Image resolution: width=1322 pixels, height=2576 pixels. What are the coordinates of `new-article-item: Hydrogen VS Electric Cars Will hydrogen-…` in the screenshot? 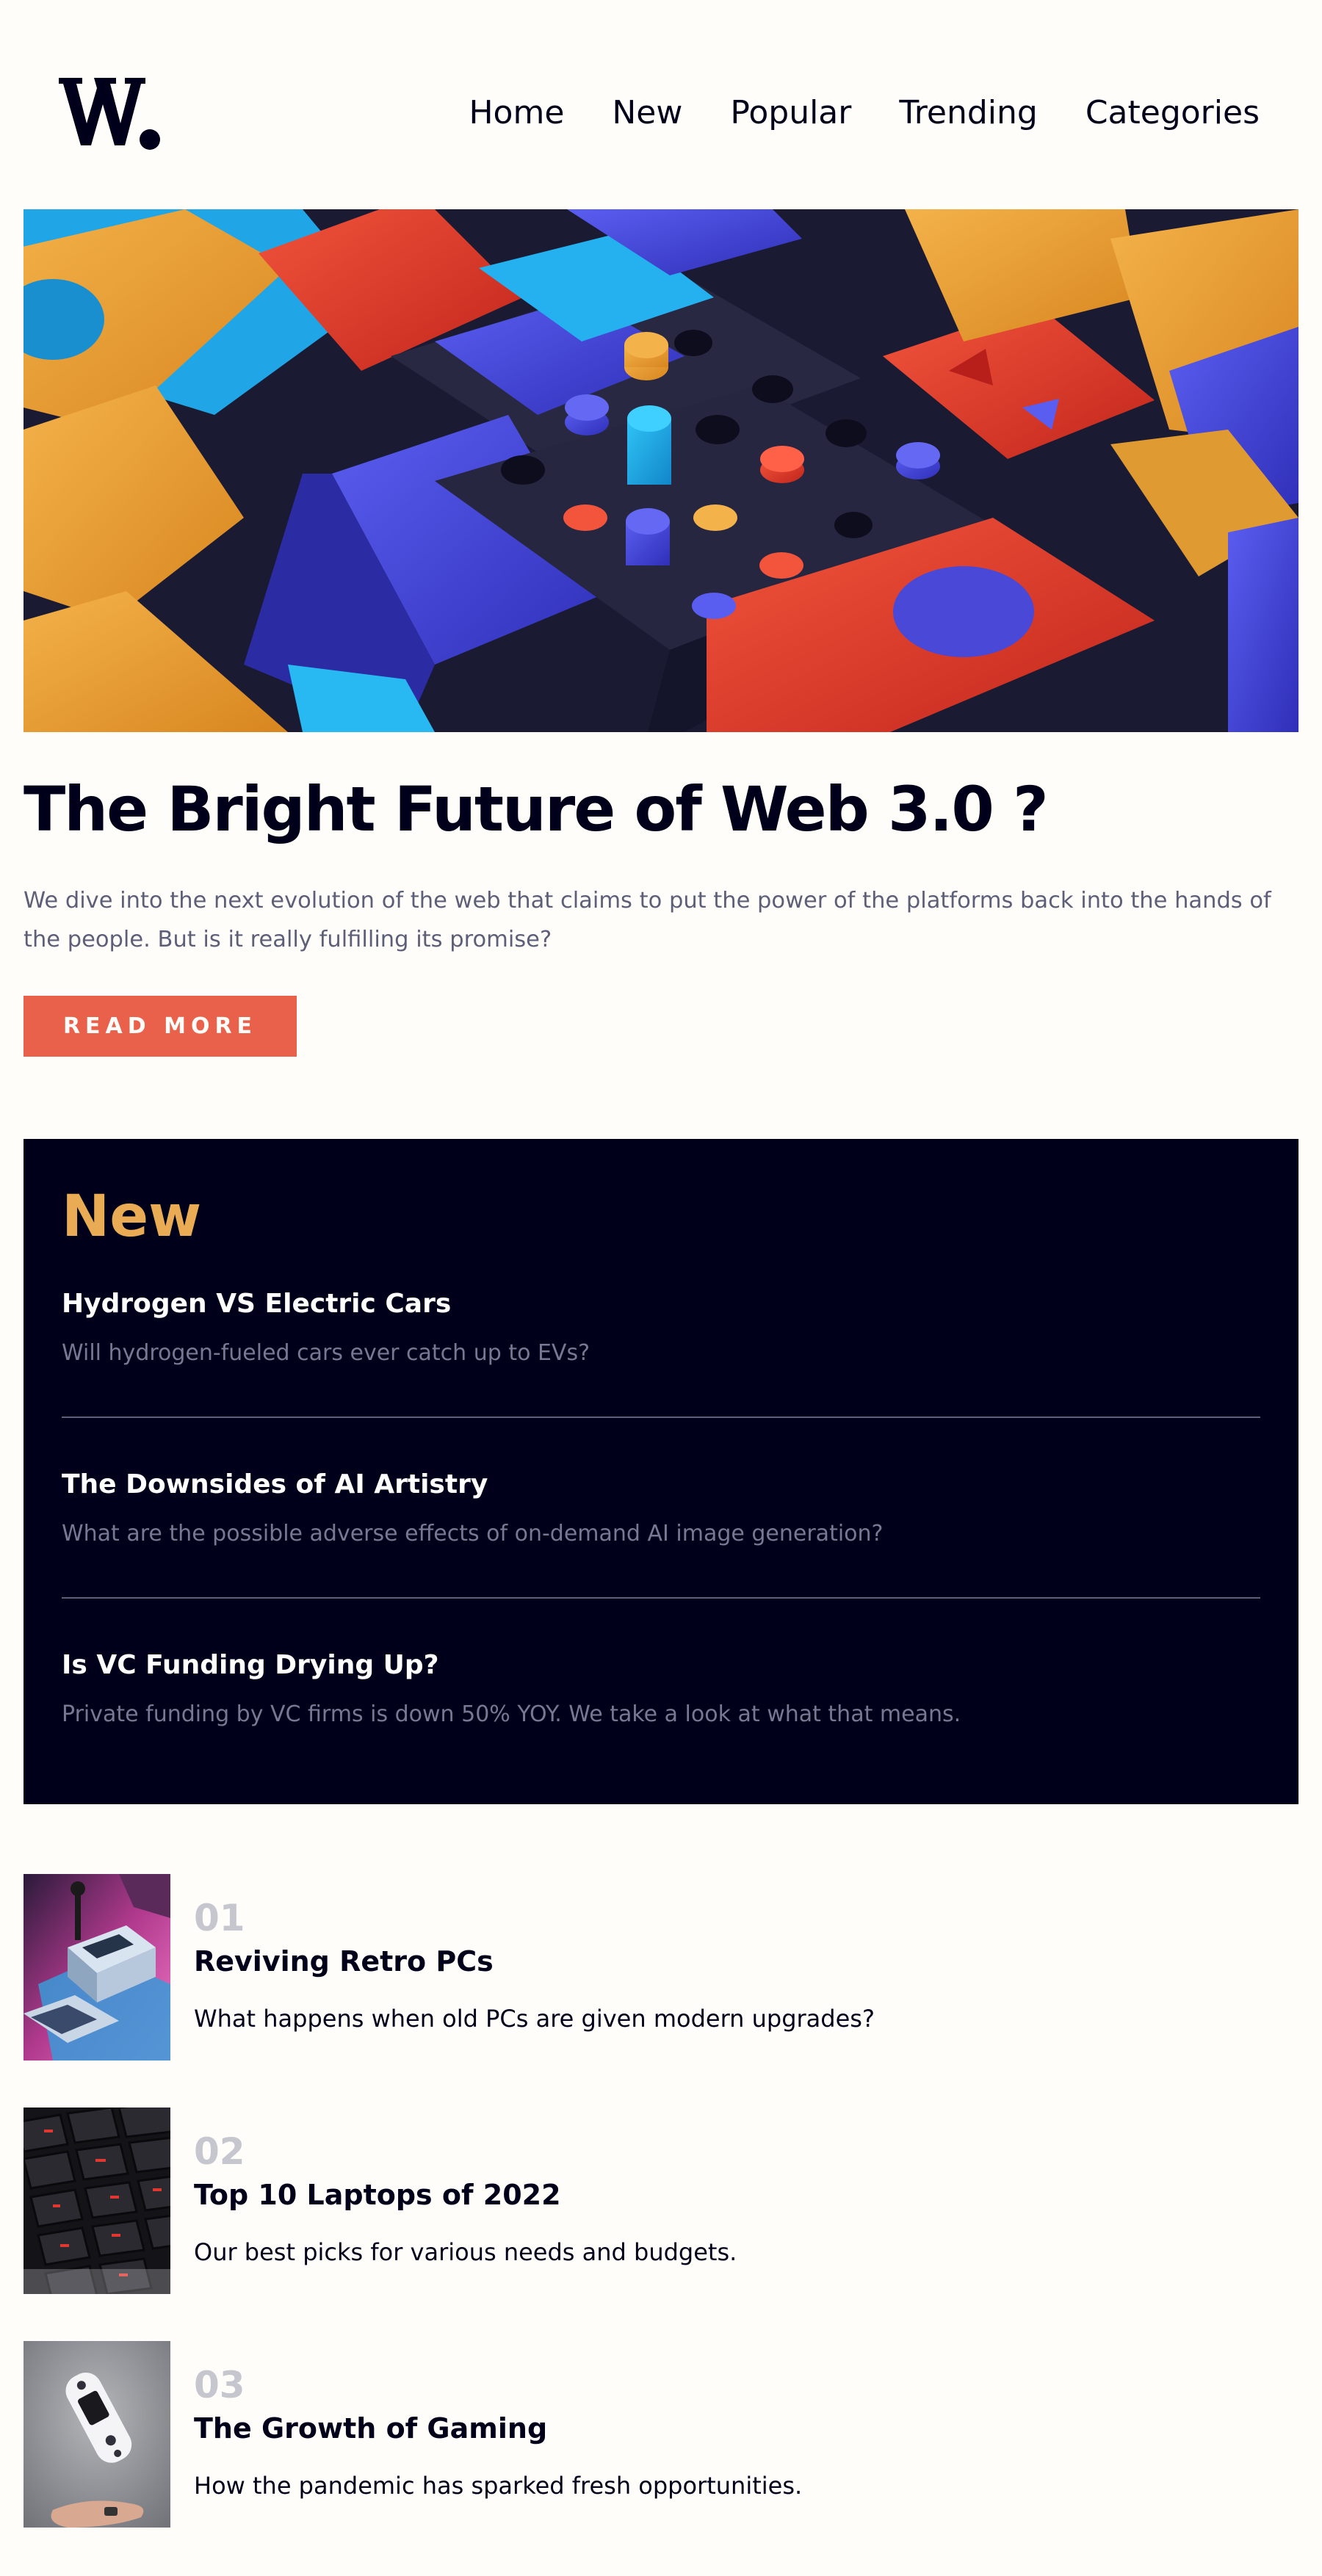 It's located at (661, 1326).